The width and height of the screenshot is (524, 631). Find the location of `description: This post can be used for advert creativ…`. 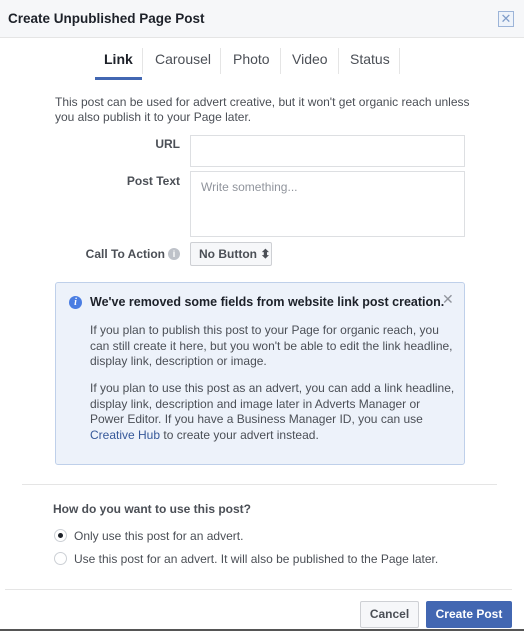

description: This post can be used for advert creativ… is located at coordinates (262, 109).